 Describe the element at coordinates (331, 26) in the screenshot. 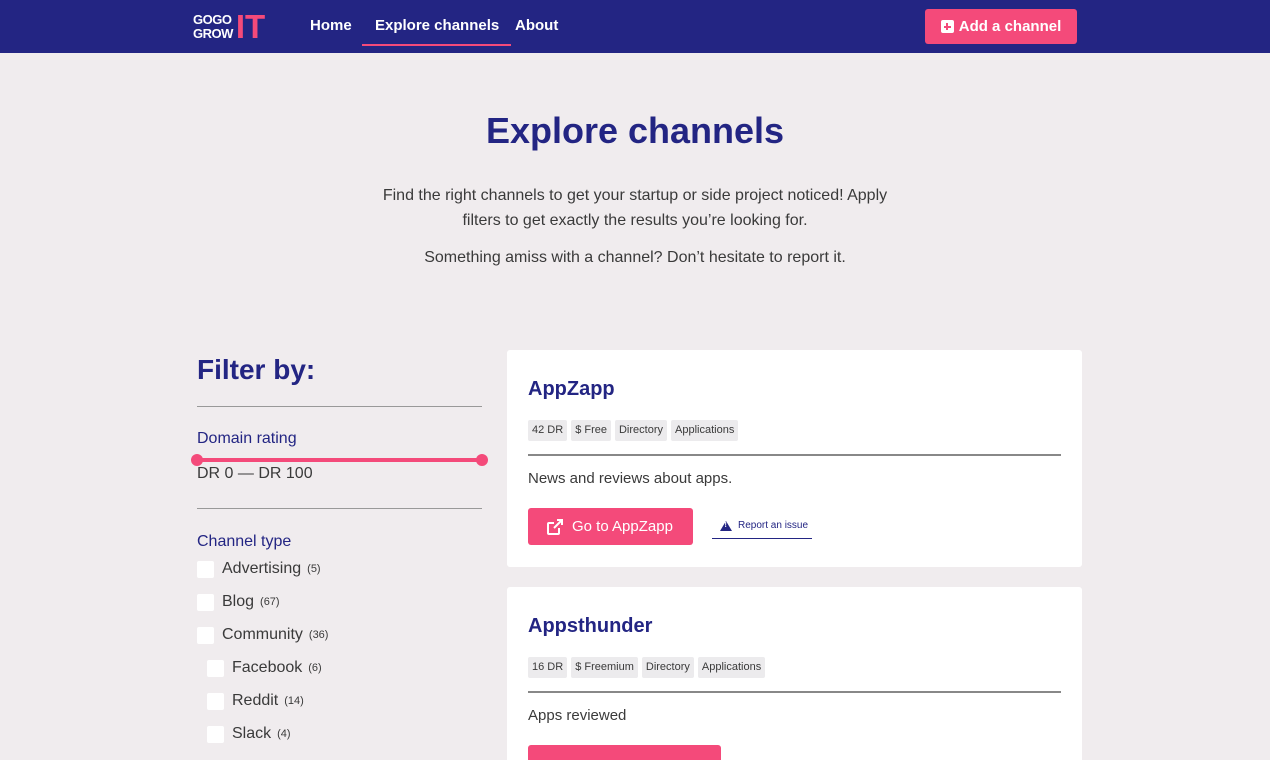

I see `nav-link-home: Home` at that location.